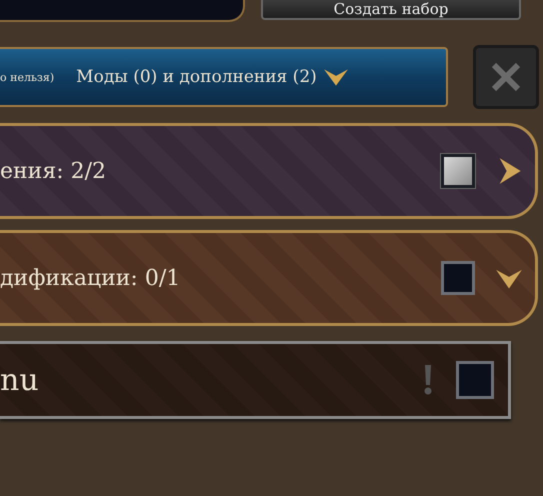  I want to click on note-text: о нельзя), so click(27, 77).